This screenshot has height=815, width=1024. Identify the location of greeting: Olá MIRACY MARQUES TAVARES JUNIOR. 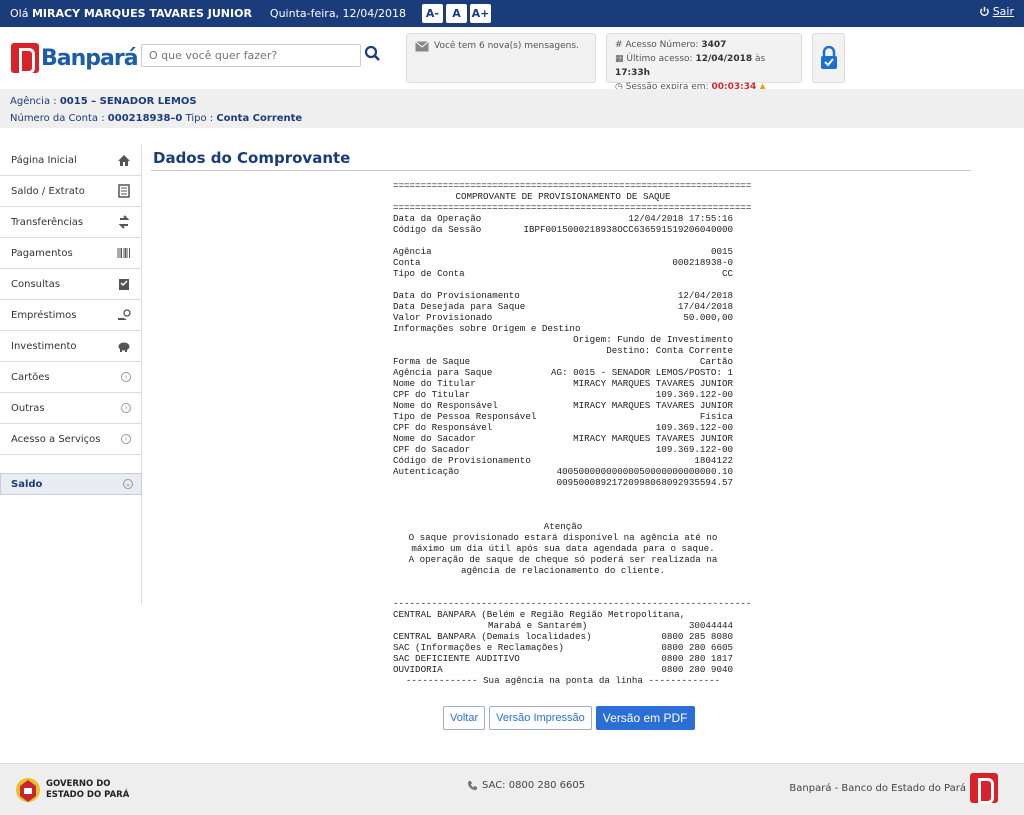
(131, 13).